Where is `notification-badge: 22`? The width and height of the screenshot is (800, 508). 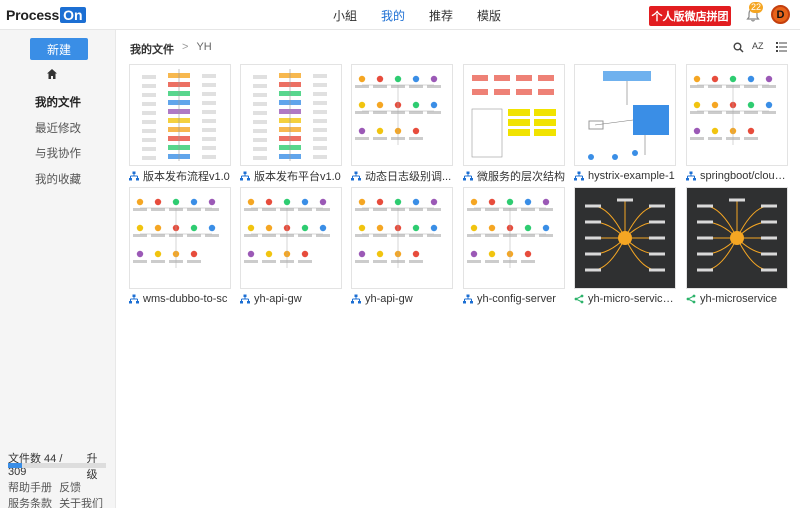
notification-badge: 22 is located at coordinates (756, 7).